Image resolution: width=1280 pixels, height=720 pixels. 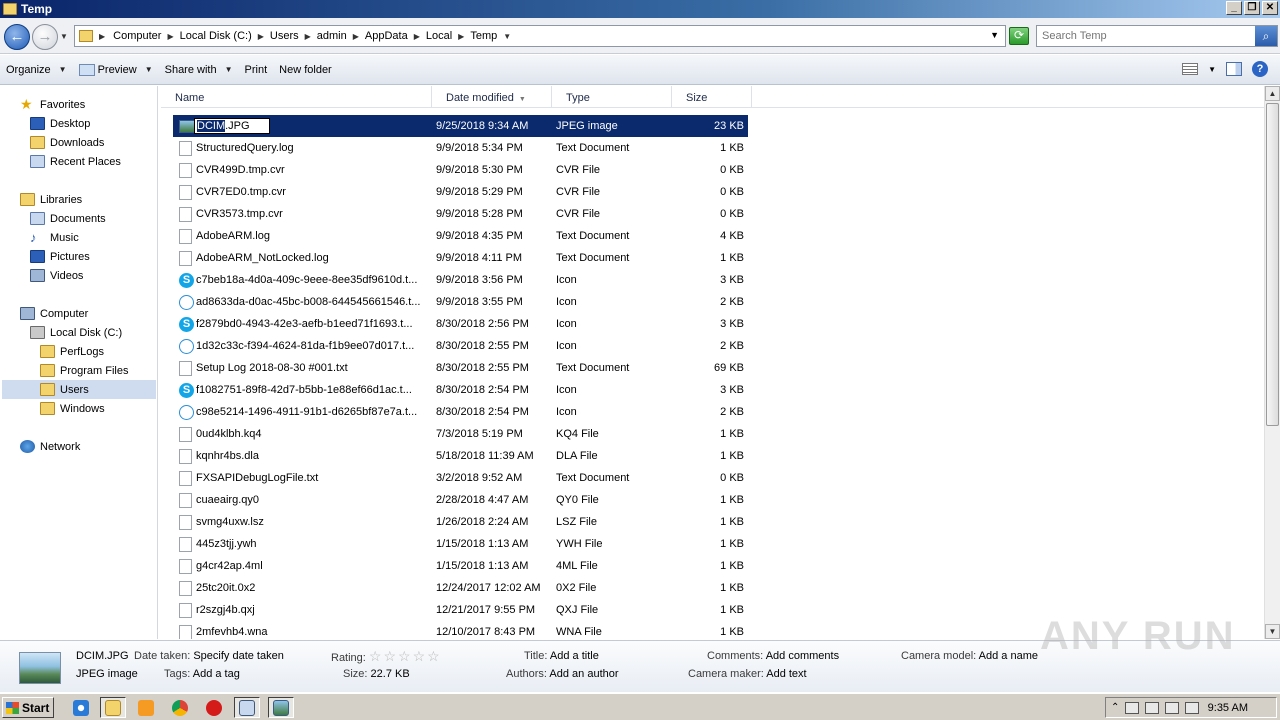 I want to click on chevron-up-icon: ⌃, so click(x=1115, y=707).